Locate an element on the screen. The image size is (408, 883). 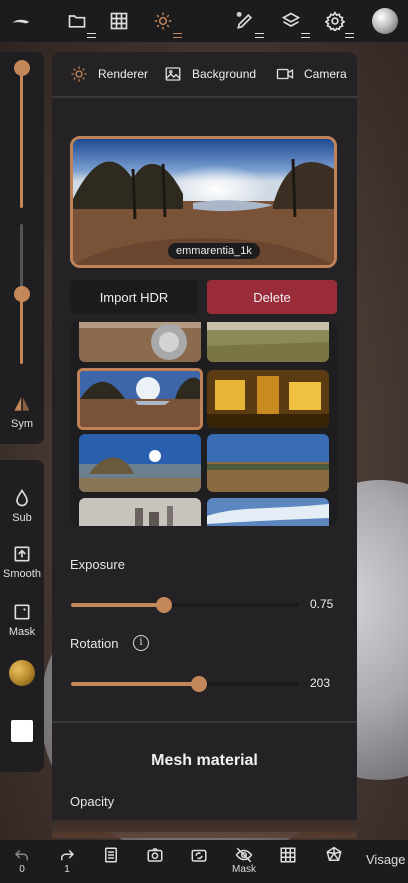
import-hdr-button: Import HDR is located at coordinates (134, 297).